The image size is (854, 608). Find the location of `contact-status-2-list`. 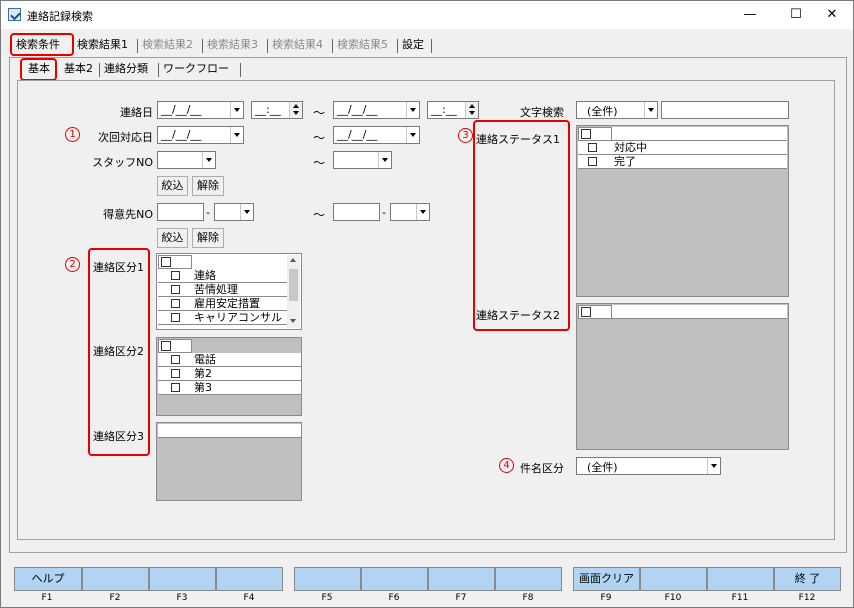

contact-status-2-list is located at coordinates (682, 376).